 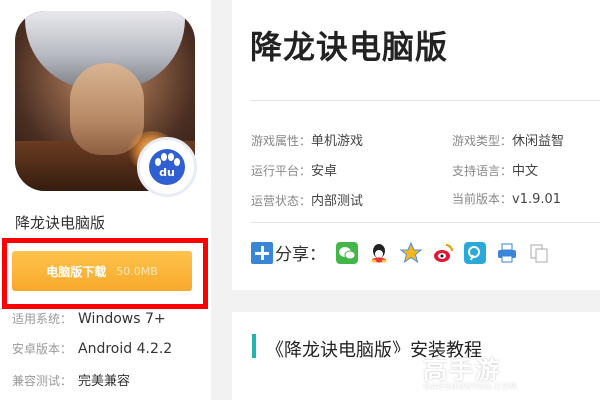 I want to click on app-name: 降龙诀电脑版, so click(x=60, y=223).